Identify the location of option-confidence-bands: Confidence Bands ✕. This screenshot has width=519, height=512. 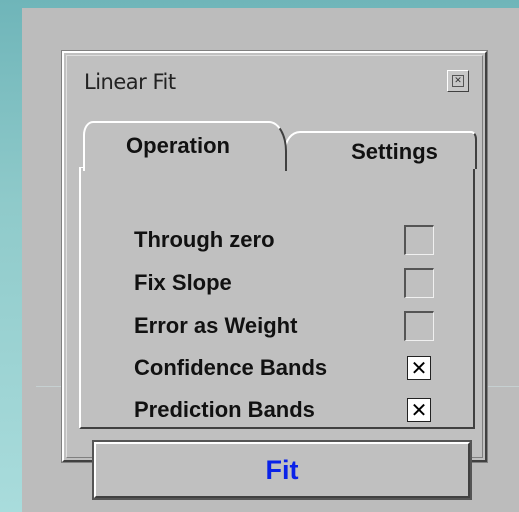
(294, 370).